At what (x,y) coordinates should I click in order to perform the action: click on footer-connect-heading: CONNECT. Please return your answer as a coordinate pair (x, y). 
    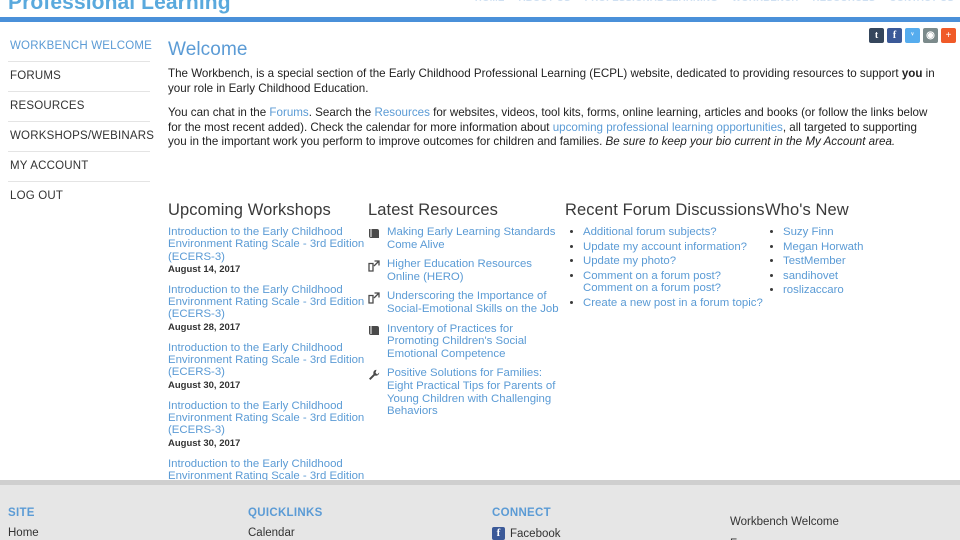
    Looking at the image, I should click on (521, 513).